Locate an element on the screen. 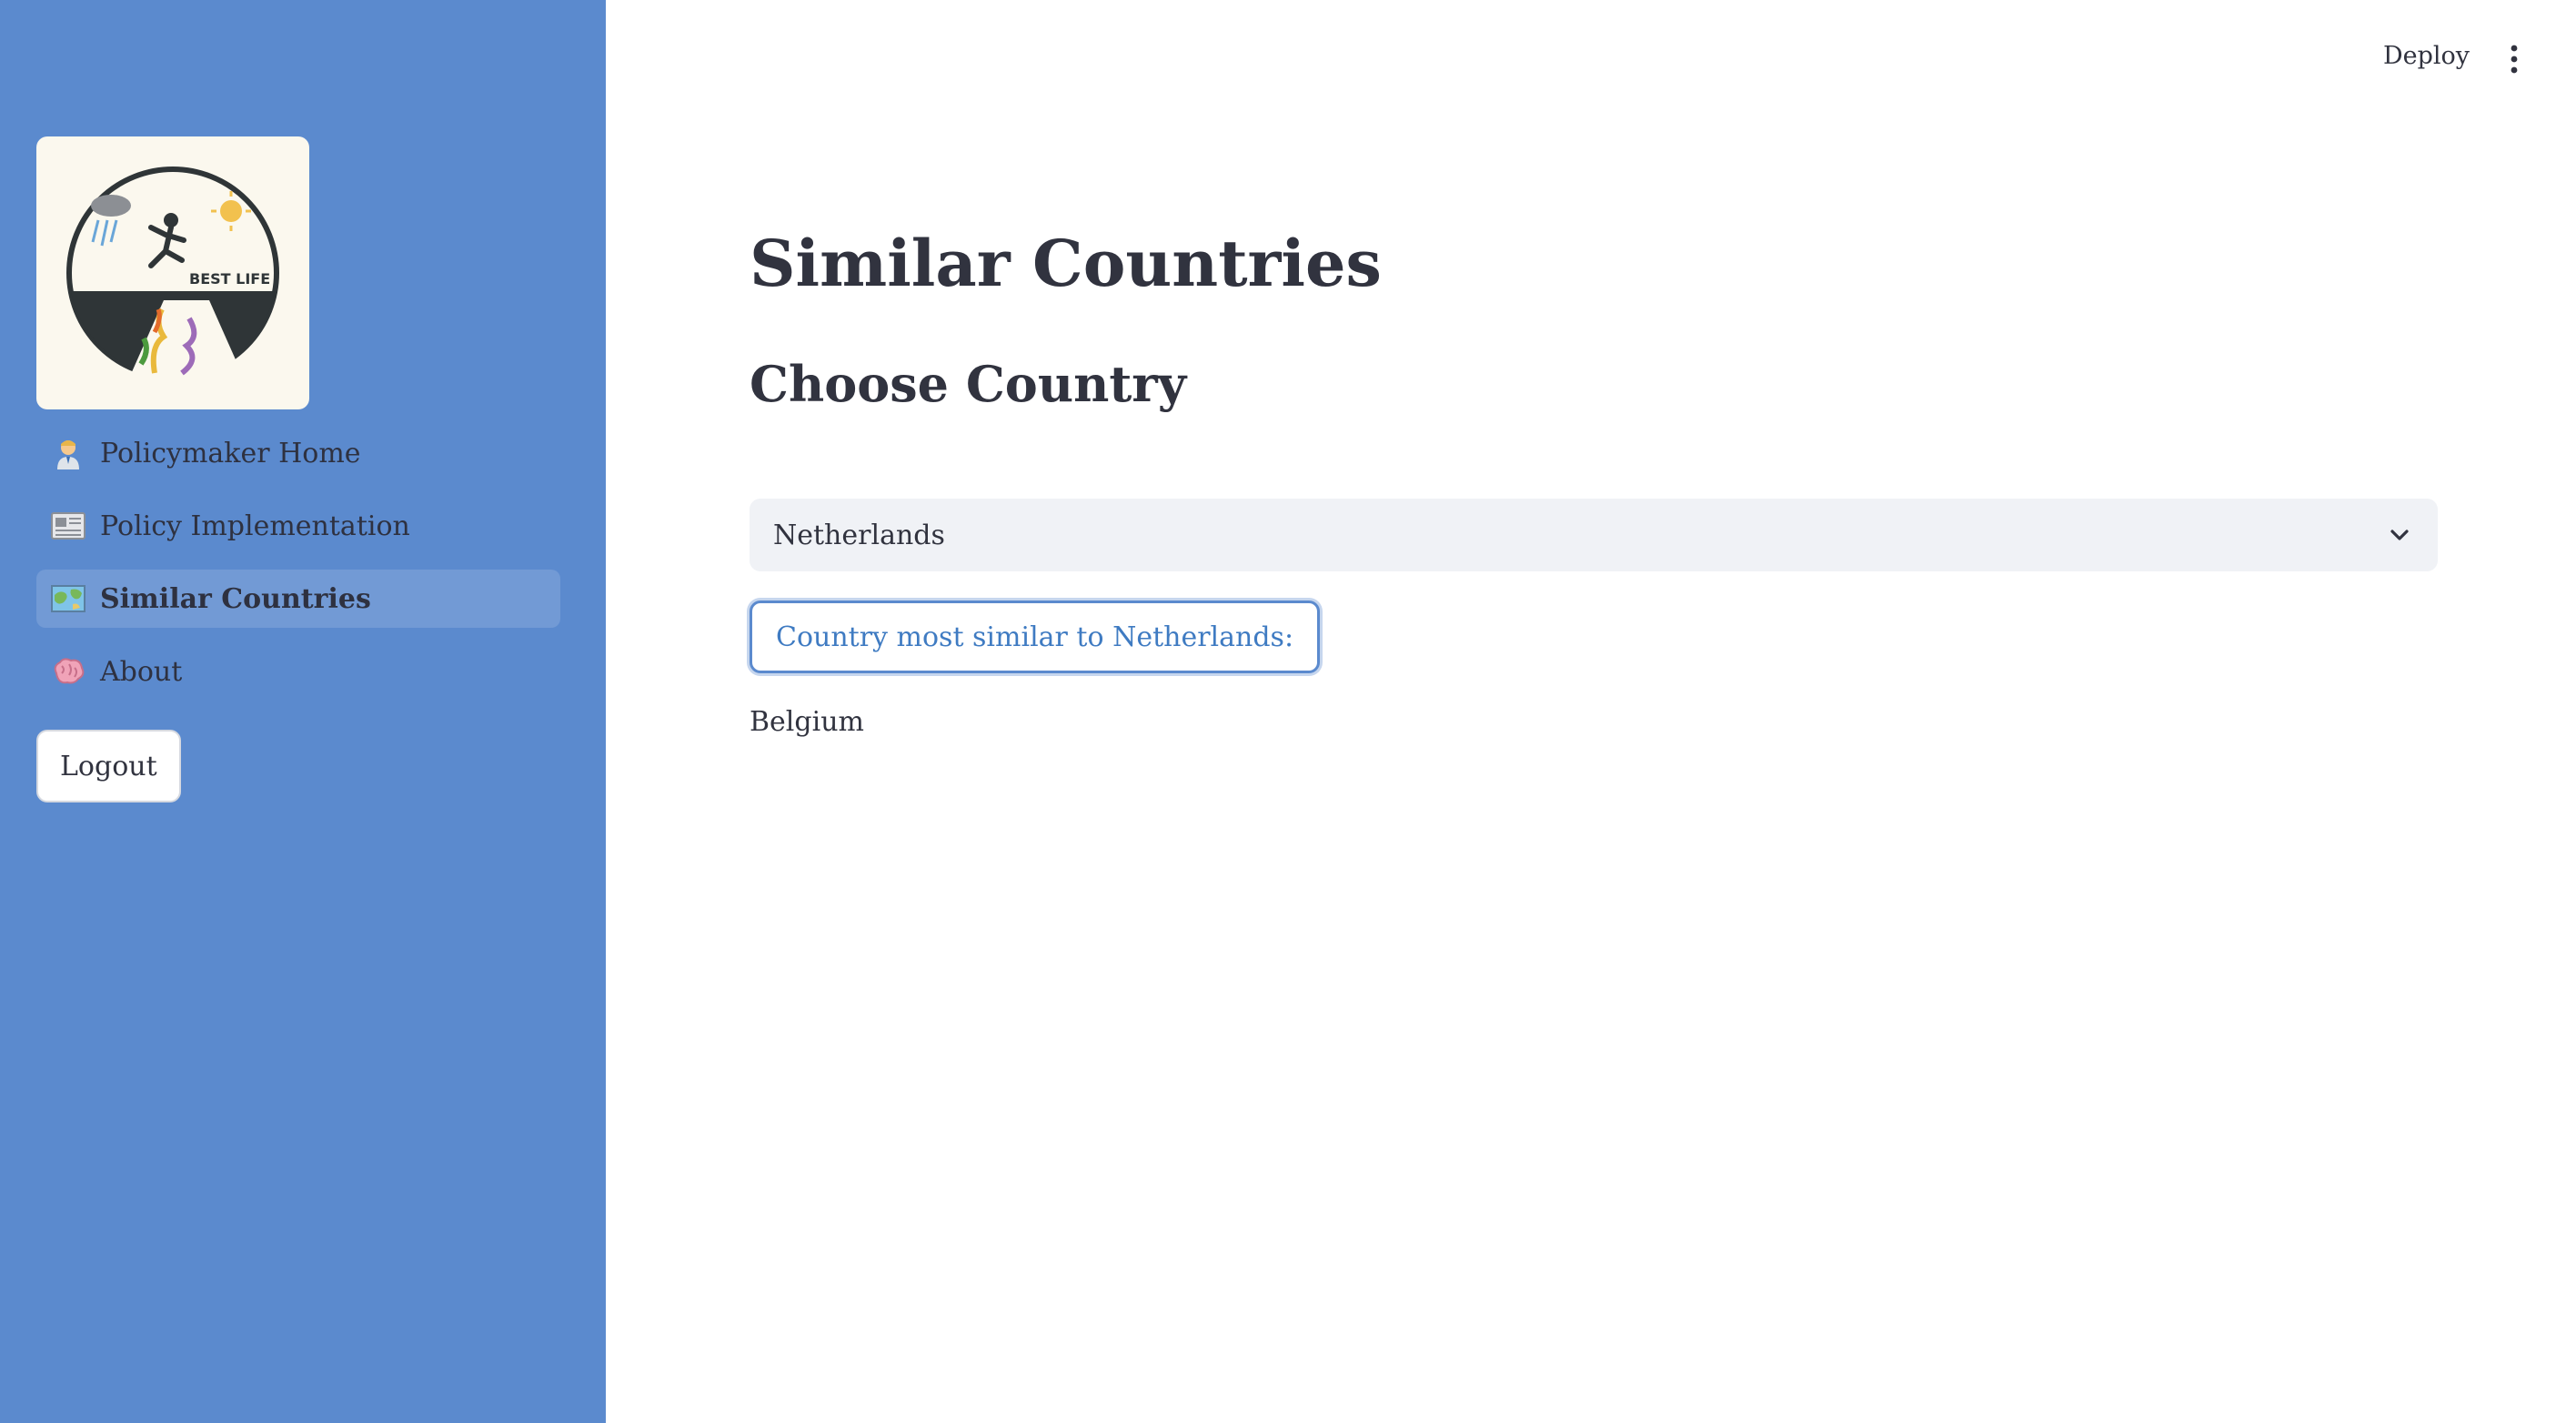  similar-country-button: Country most similar to Netherlands: is located at coordinates (1035, 636).